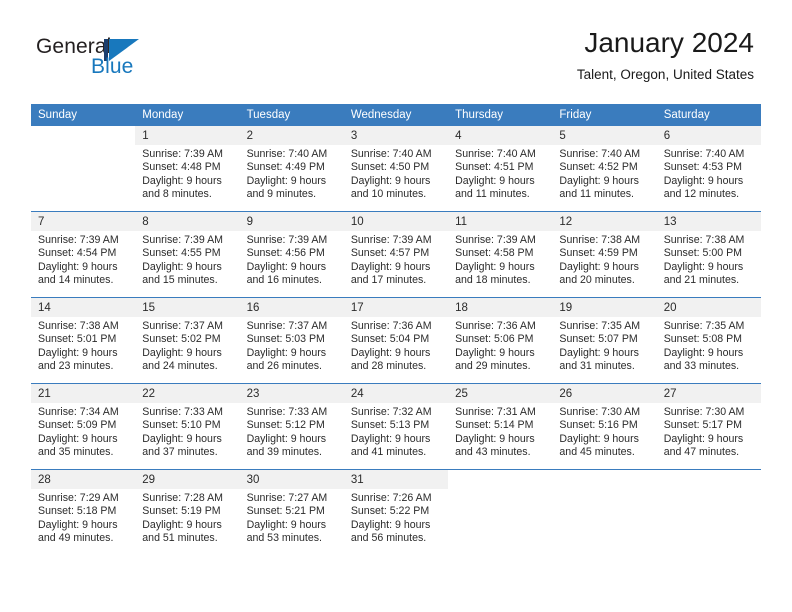 This screenshot has height=612, width=792. I want to click on day-daylight2-text: and 43 minutes., so click(493, 452).